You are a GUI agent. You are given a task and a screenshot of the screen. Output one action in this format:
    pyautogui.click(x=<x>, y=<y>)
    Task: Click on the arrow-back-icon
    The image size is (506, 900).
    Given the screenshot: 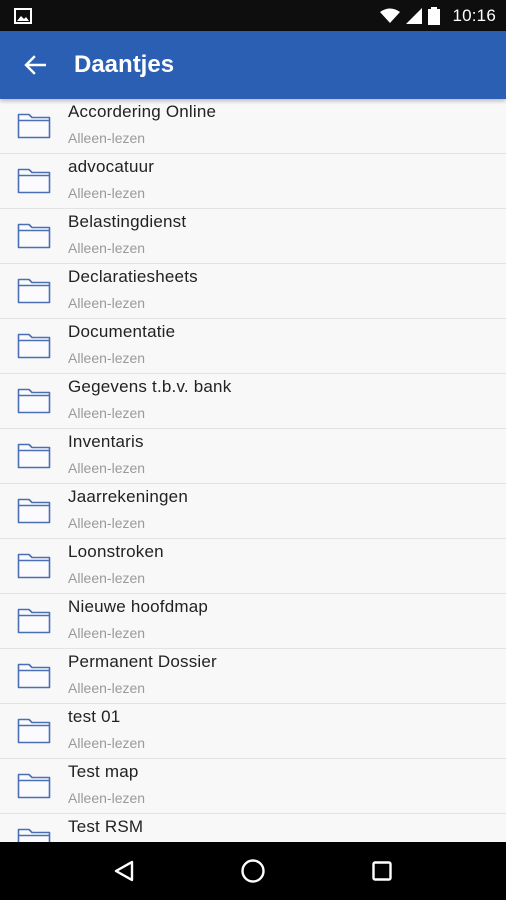 What is the action you would take?
    pyautogui.click(x=35, y=65)
    